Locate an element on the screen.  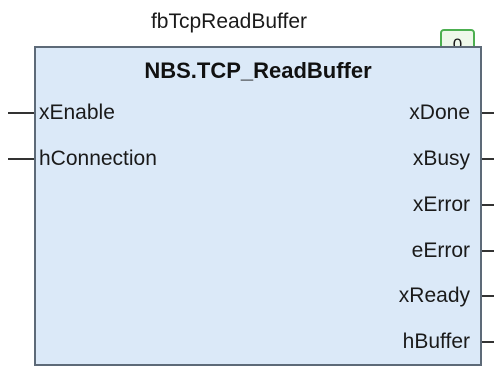
output-wire-xready is located at coordinates (488, 296).